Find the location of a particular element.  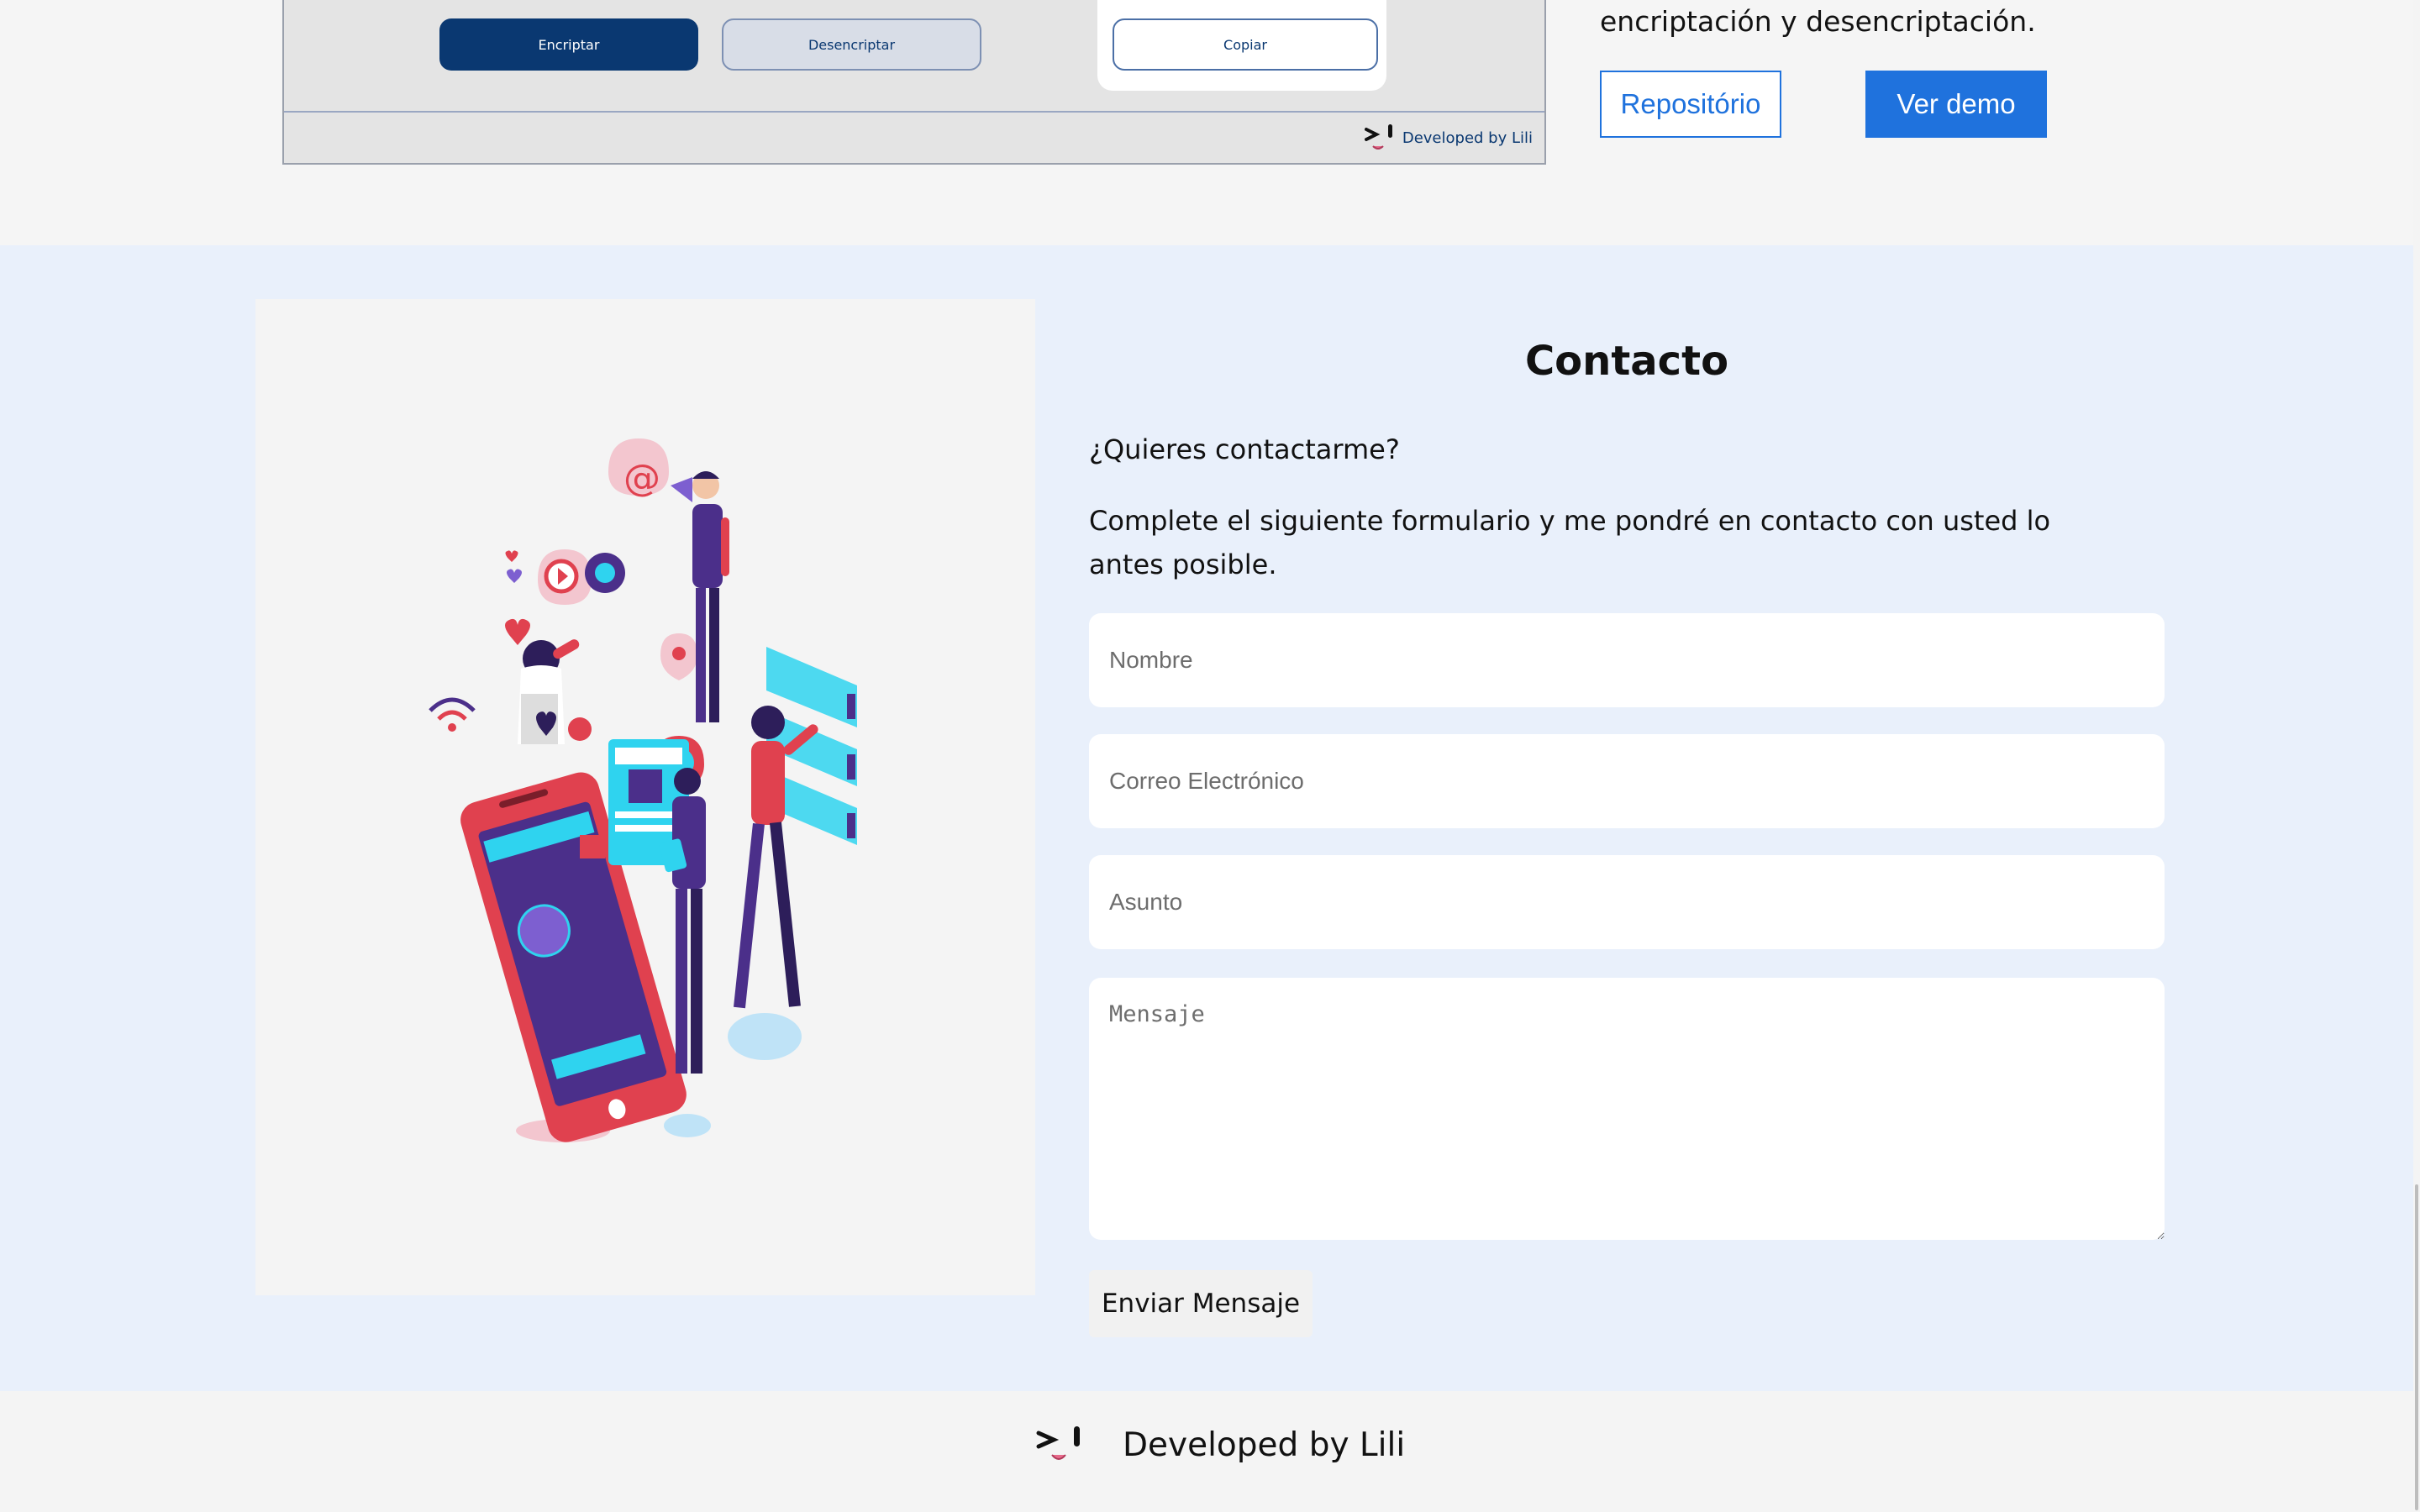

footer-credit: Developed by Lili is located at coordinates (1264, 1445).